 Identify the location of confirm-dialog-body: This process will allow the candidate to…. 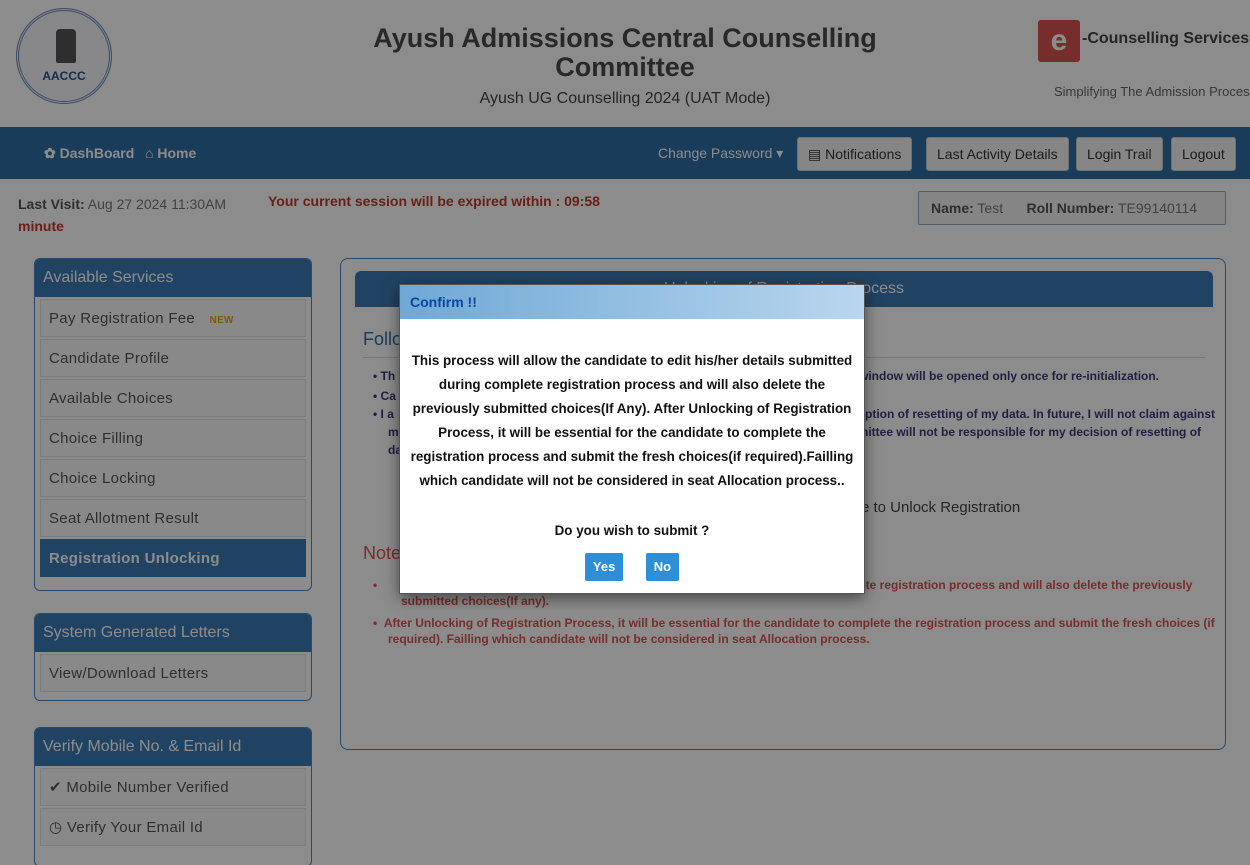
(632, 431).